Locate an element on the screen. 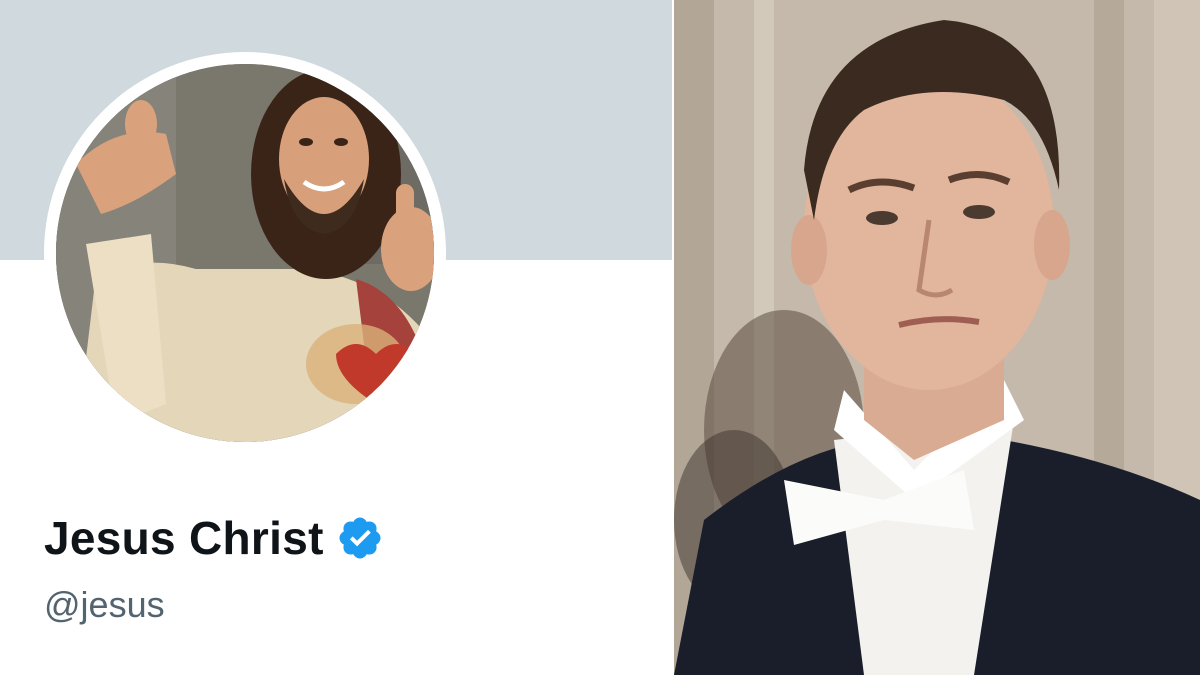 The height and width of the screenshot is (675, 1200). name-row: Jesus Christ is located at coordinates (214, 538).